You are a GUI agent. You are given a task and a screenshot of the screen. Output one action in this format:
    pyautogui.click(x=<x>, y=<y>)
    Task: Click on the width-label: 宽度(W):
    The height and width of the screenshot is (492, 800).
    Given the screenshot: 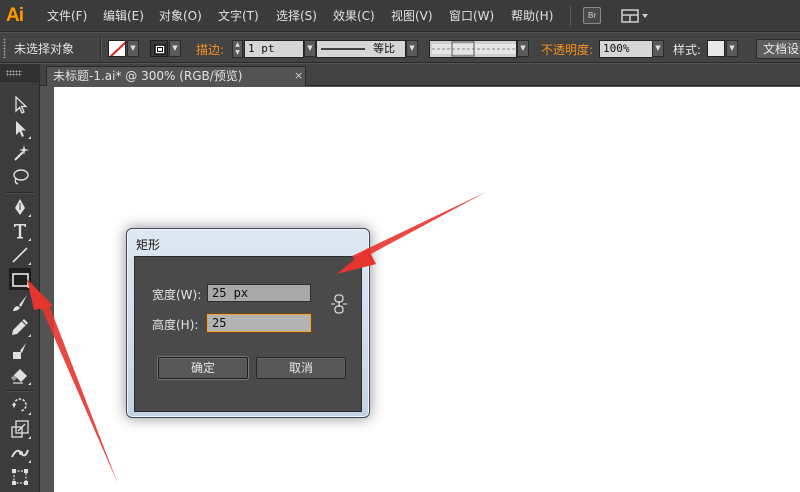 What is the action you would take?
    pyautogui.click(x=177, y=295)
    